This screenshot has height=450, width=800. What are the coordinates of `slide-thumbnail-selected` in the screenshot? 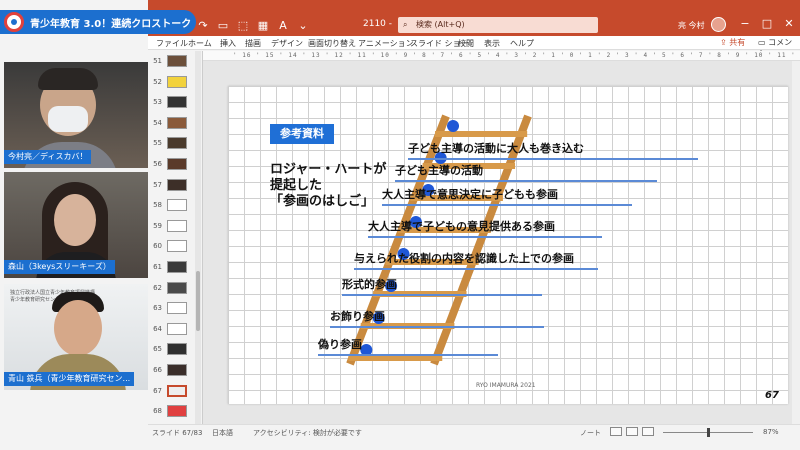 It's located at (177, 390).